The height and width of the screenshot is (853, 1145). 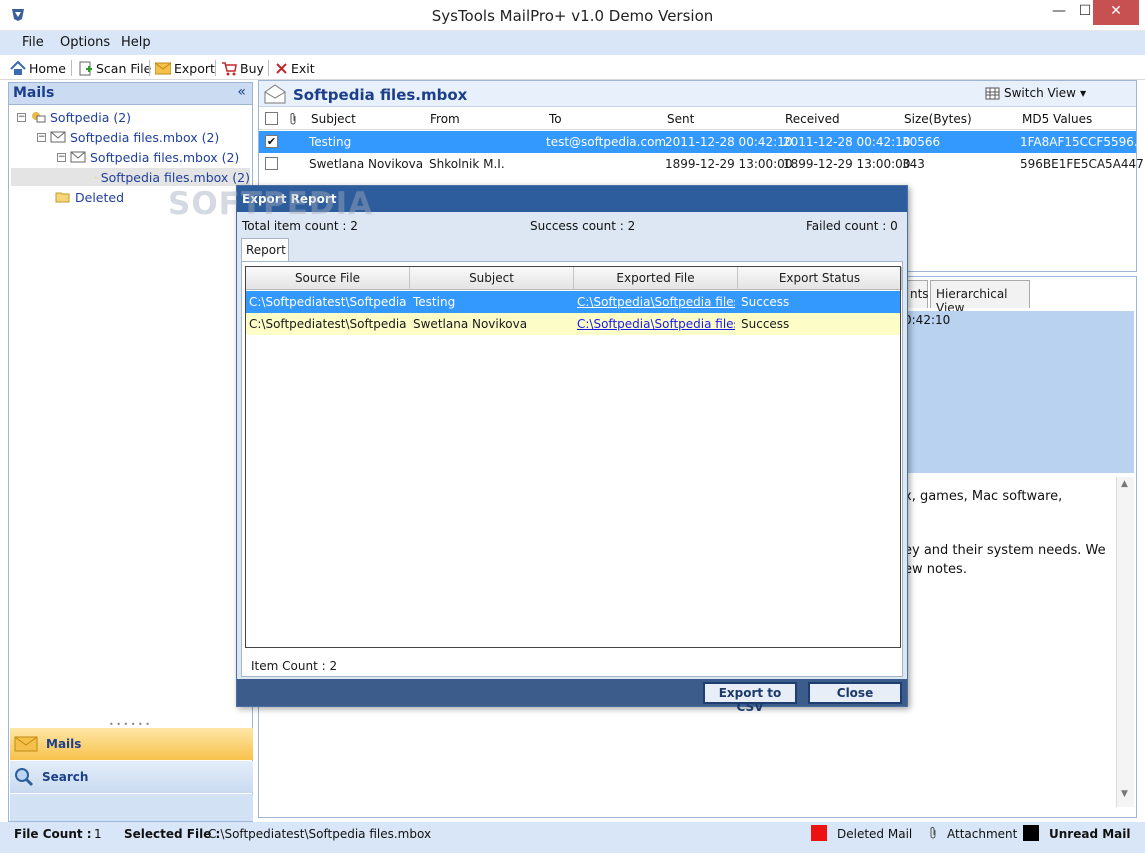 I want to click on folder-icon, so click(x=62, y=197).